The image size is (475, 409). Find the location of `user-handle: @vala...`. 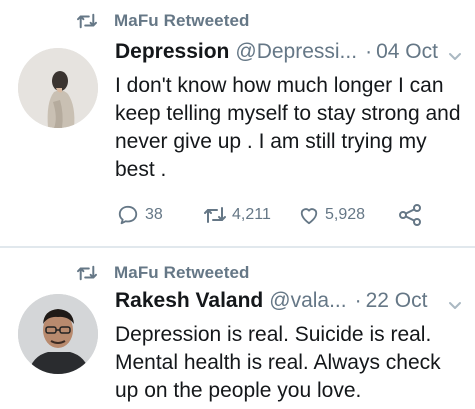

user-handle: @vala... is located at coordinates (307, 301).